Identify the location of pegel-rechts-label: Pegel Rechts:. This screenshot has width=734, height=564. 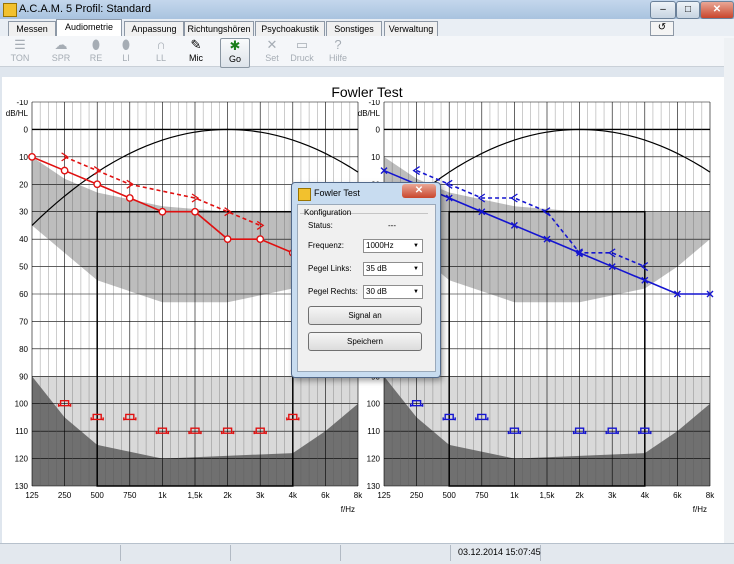
(333, 291).